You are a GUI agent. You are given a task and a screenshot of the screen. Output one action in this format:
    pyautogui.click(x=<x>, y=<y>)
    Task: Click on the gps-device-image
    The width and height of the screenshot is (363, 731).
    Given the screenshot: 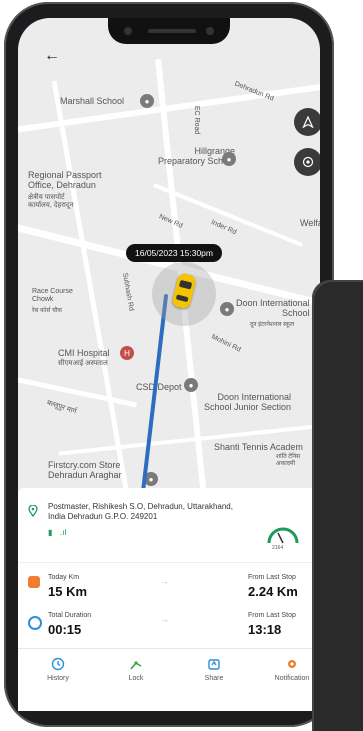 What is the action you would take?
    pyautogui.click(x=337, y=505)
    